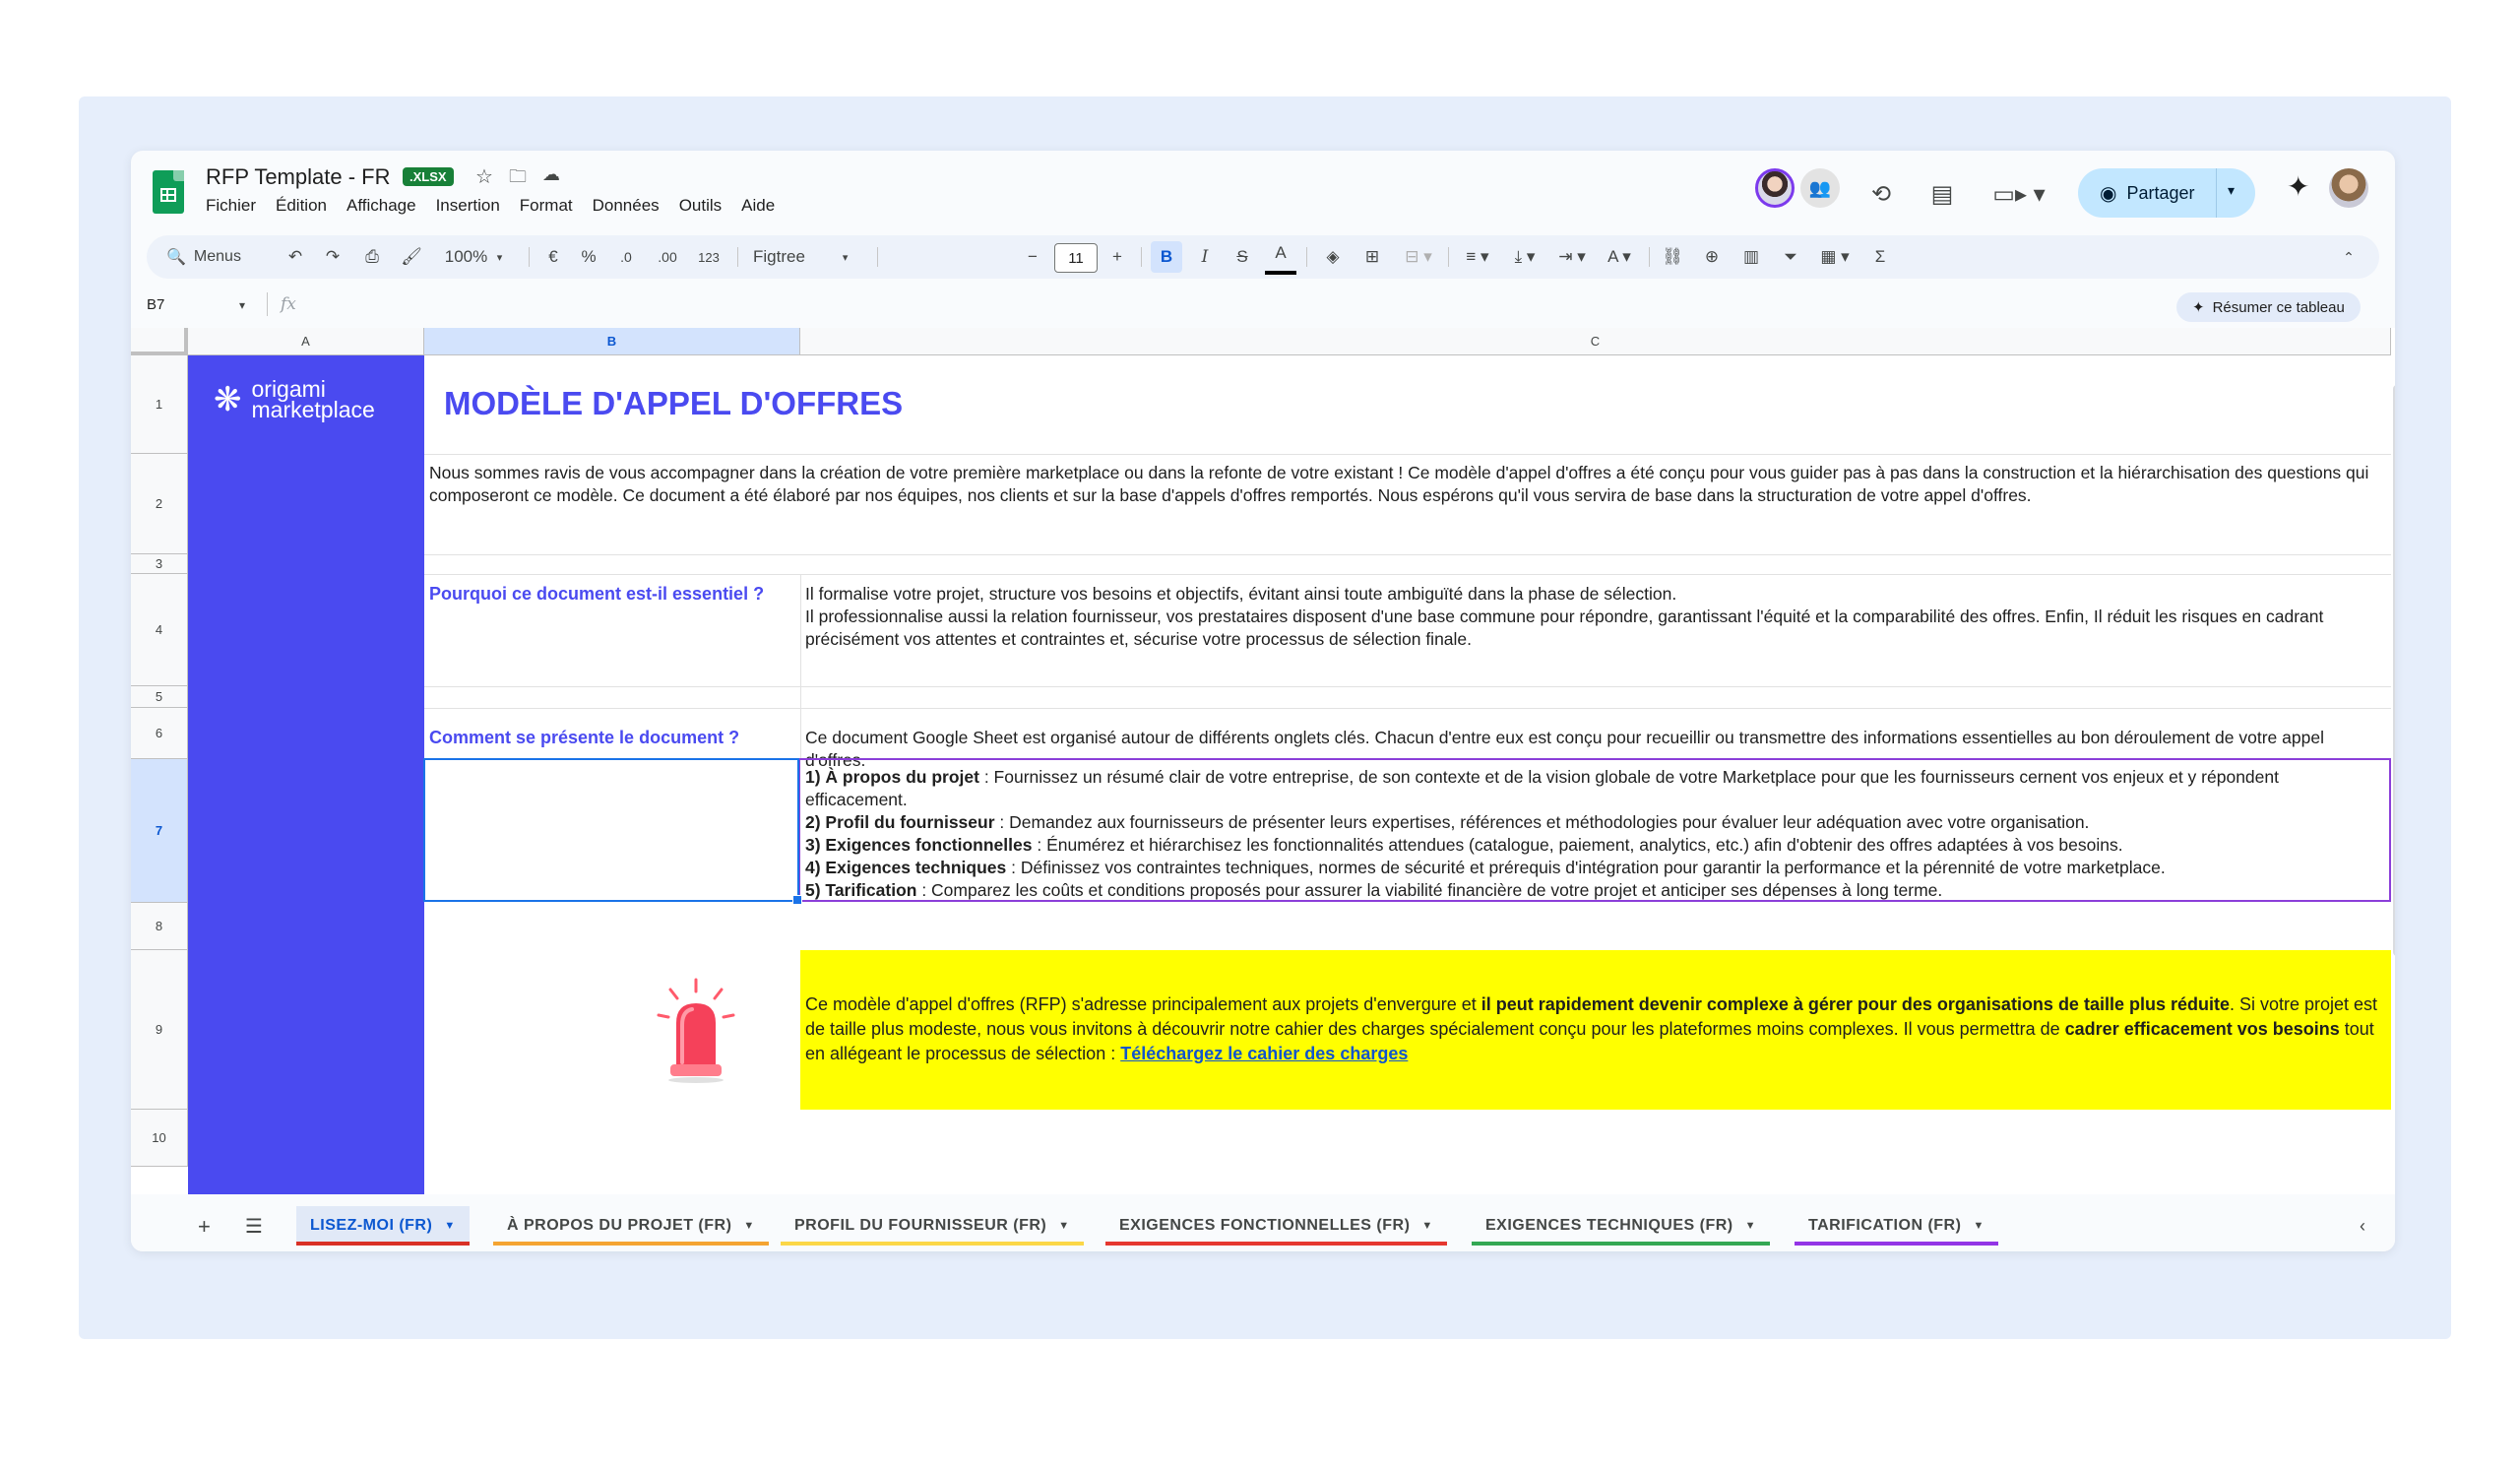  Describe the element at coordinates (518, 179) in the screenshot. I see `move-folder-icon: 🗀` at that location.